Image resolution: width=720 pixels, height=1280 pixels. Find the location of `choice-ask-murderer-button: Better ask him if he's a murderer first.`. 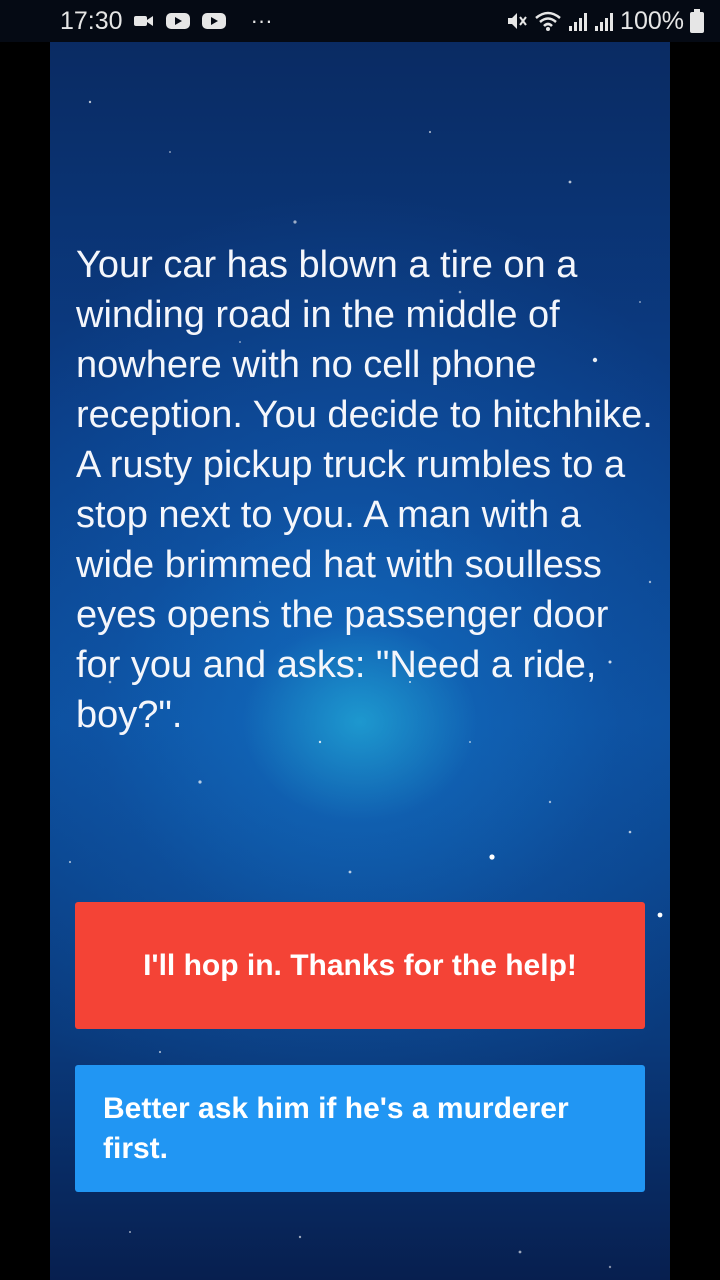

choice-ask-murderer-button: Better ask him if he's a murderer first. is located at coordinates (360, 1128).